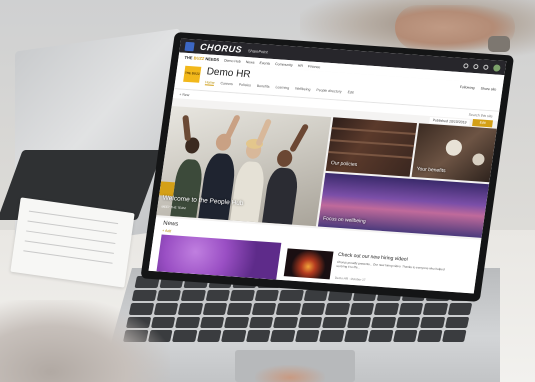 This screenshot has width=535, height=382. What do you see at coordinates (192, 74) in the screenshot?
I see `site-logo: THE BUZZ` at bounding box center [192, 74].